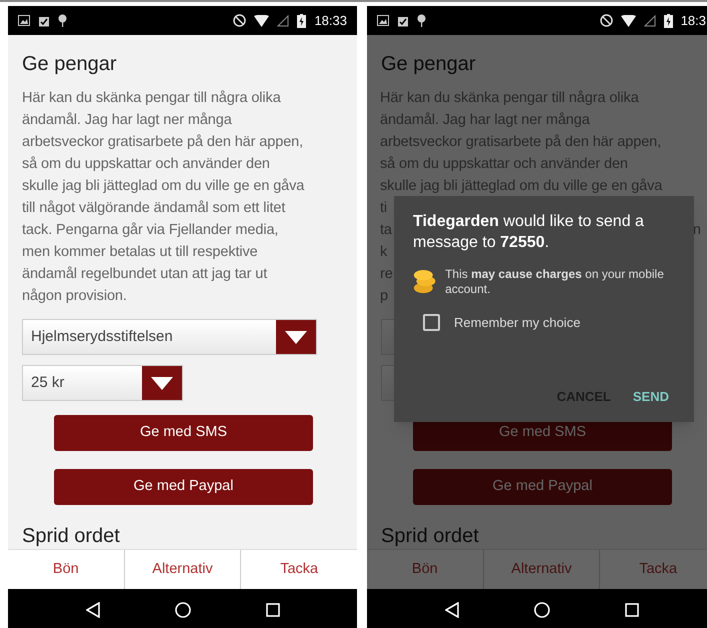 This screenshot has height=628, width=707. I want to click on description-text: re, so click(386, 274).